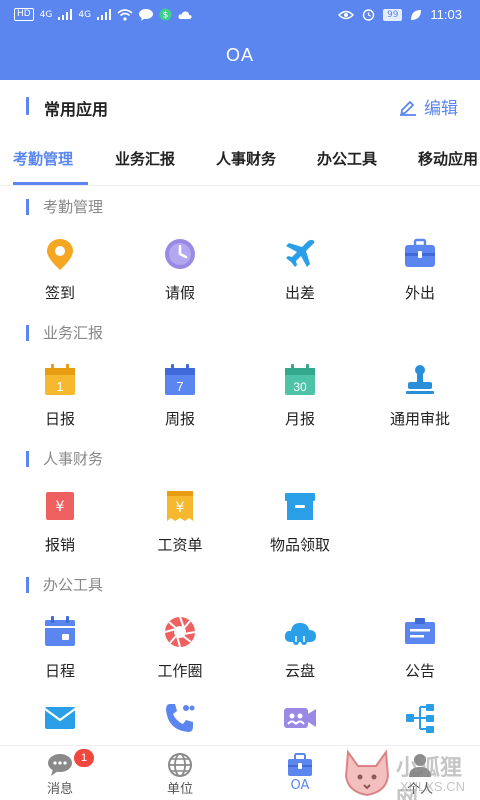  Describe the element at coordinates (60, 528) in the screenshot. I see `app-reimbursement: ¥ 报销` at that location.